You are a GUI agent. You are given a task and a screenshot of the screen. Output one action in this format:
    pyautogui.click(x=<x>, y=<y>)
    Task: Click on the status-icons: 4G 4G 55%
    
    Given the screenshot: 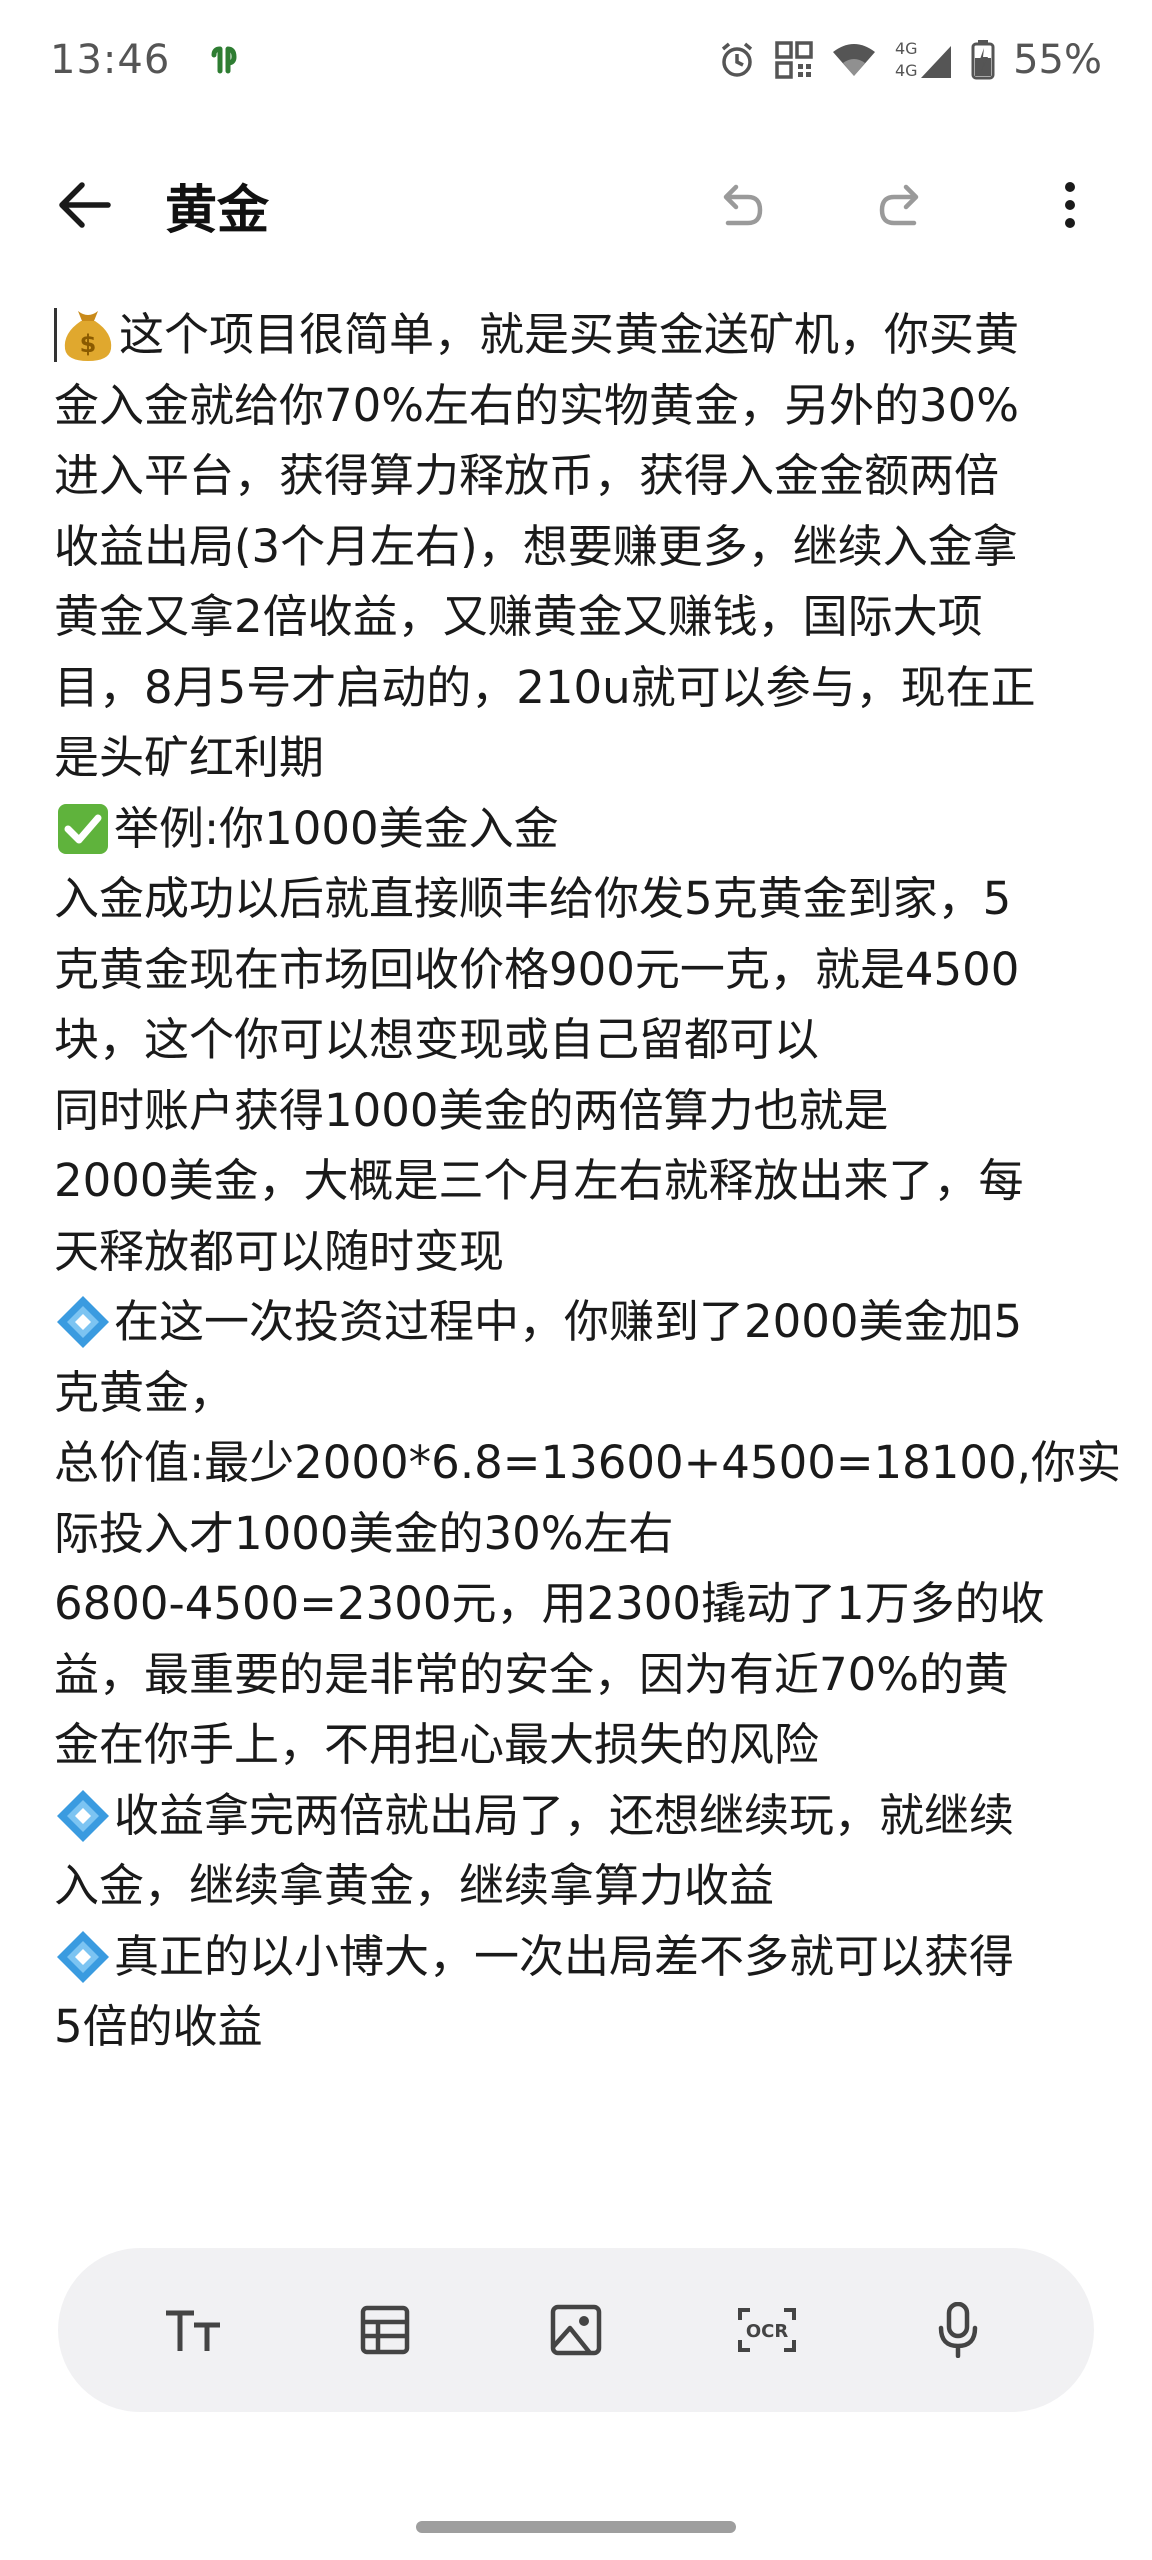 What is the action you would take?
    pyautogui.click(x=909, y=60)
    